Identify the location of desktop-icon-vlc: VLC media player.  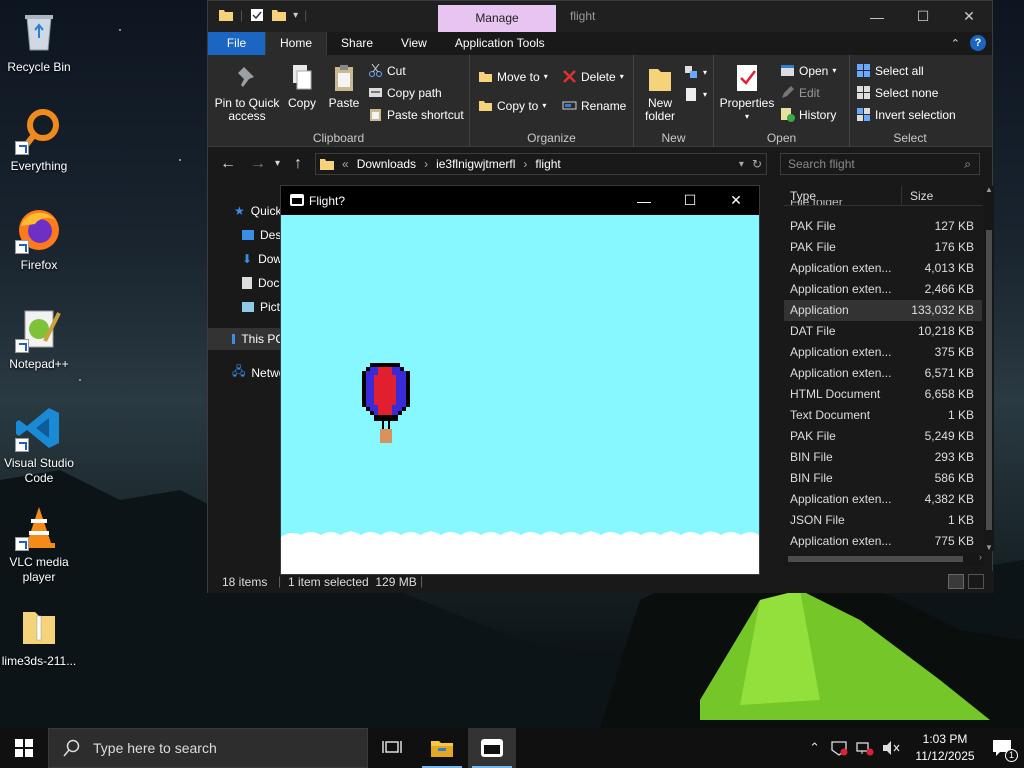
(39, 544).